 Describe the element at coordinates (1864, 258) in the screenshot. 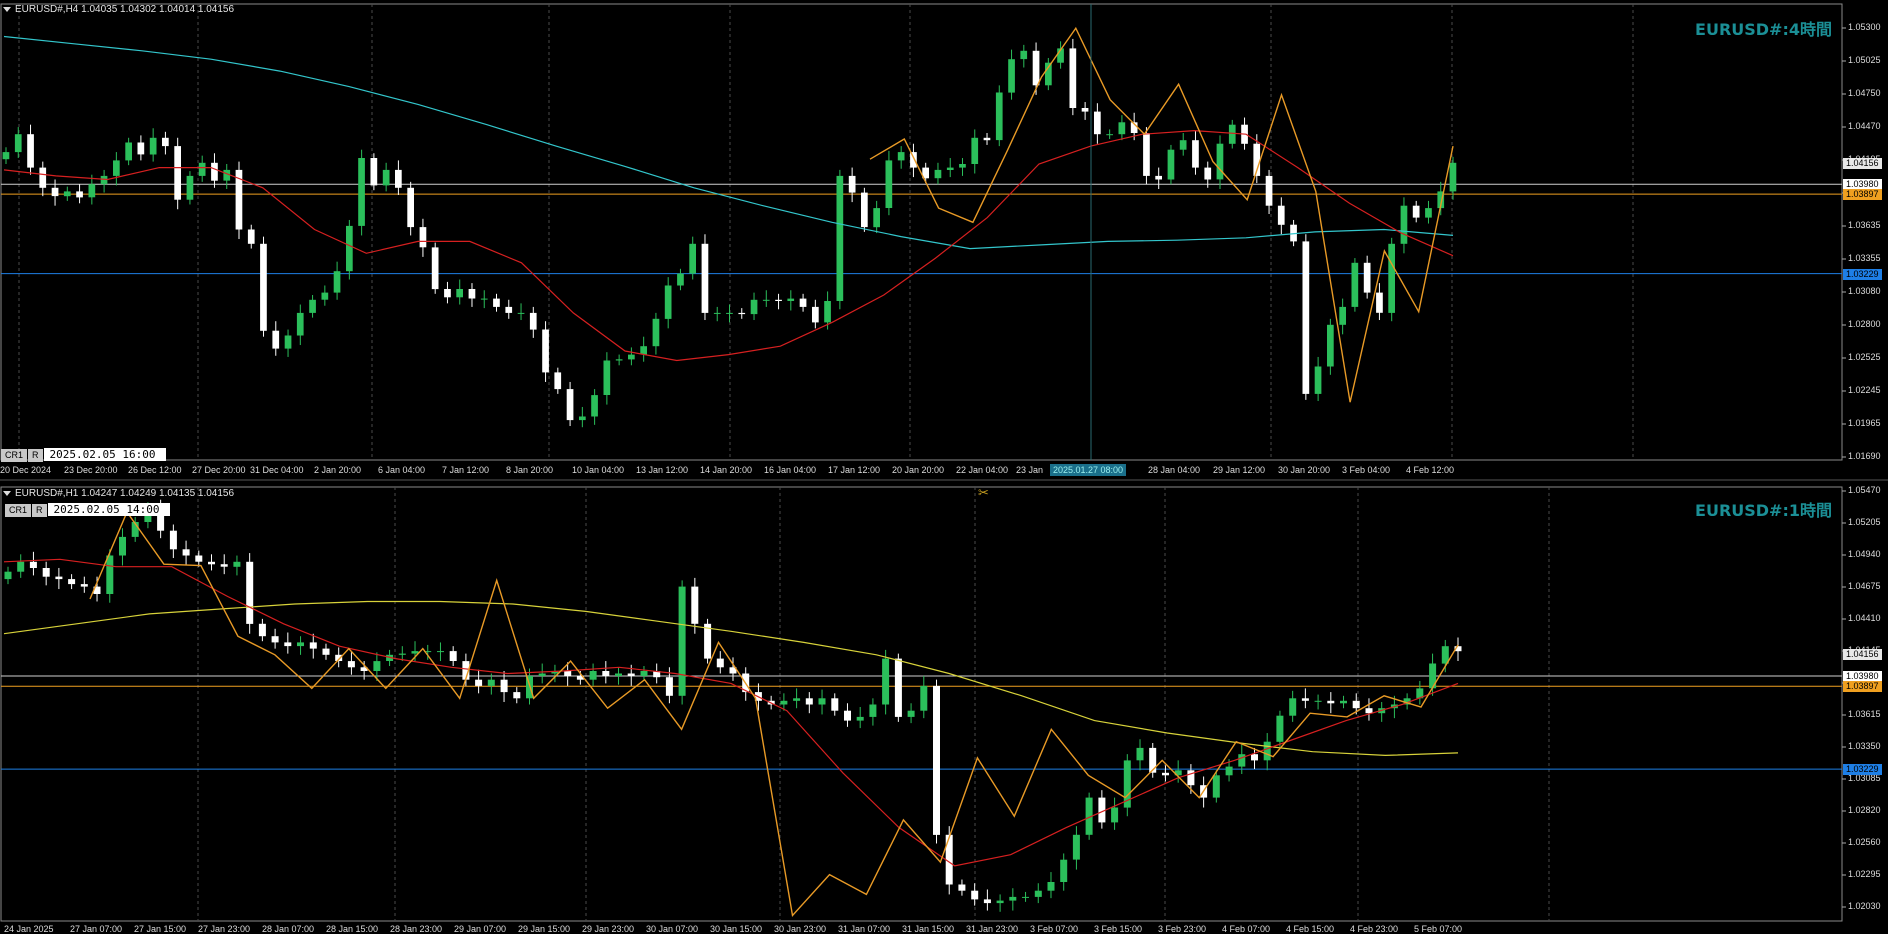

I see `h4-price-tick-label: 1.03355` at that location.